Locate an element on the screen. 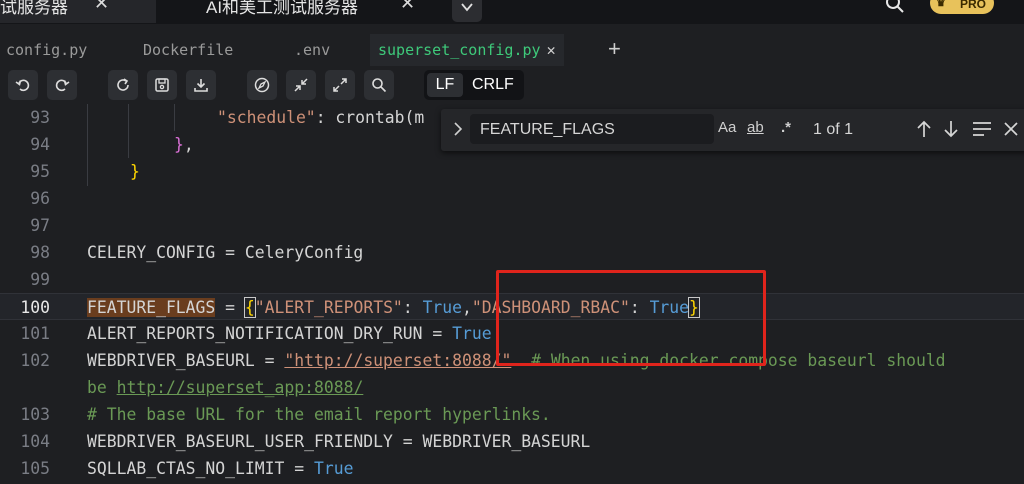  code-text: CELERY_CONFIG = CeleryConfig is located at coordinates (225, 252).